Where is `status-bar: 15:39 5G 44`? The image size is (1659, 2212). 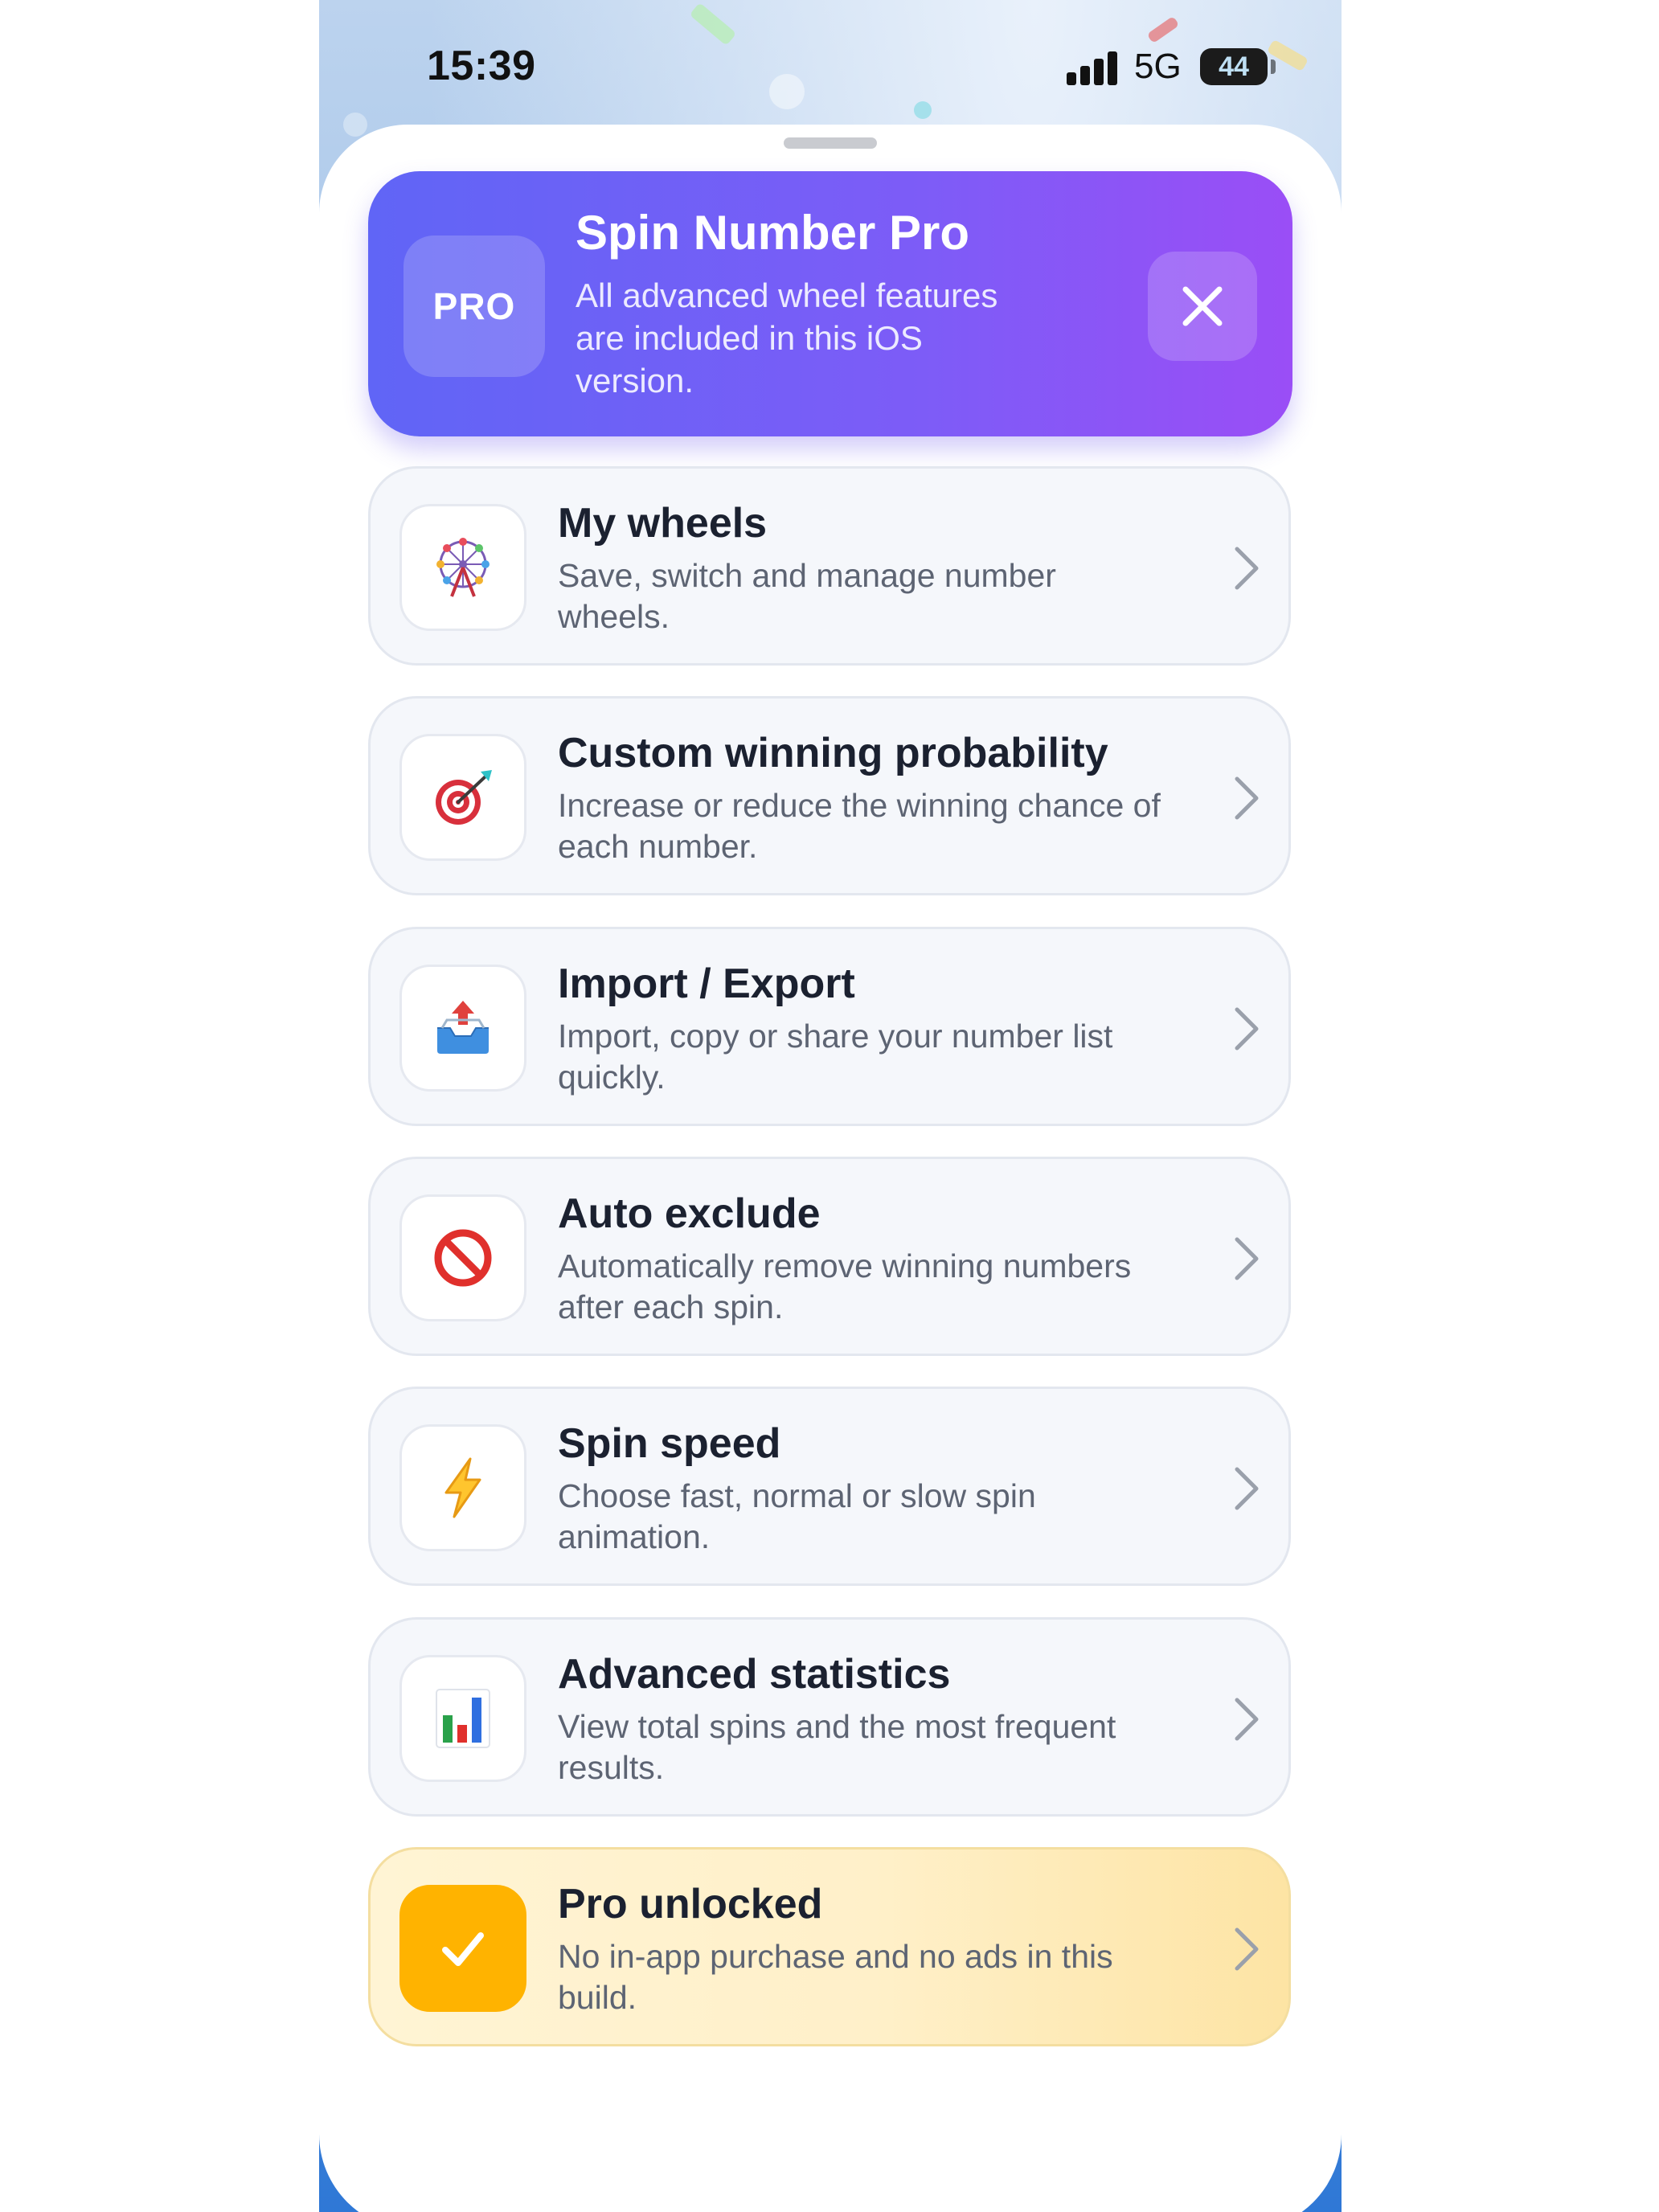 status-bar: 15:39 5G 44 is located at coordinates (830, 64).